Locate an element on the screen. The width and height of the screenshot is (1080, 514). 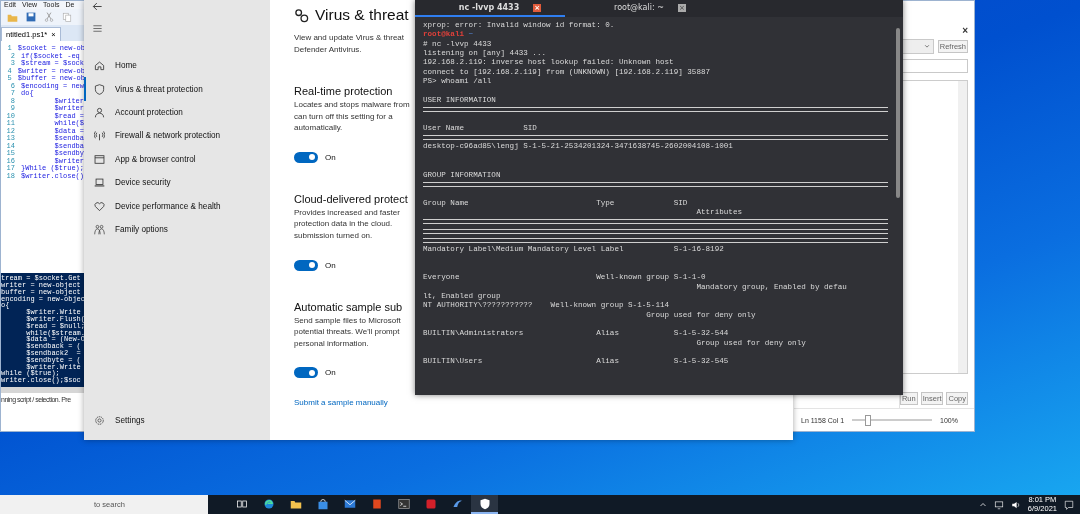
back-arrow-icon is located at coordinates (97, 6).